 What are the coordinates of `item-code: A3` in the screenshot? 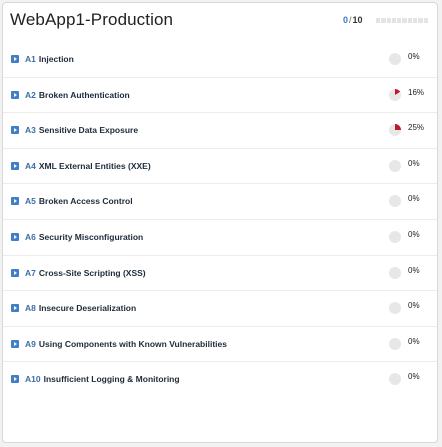 It's located at (30, 130).